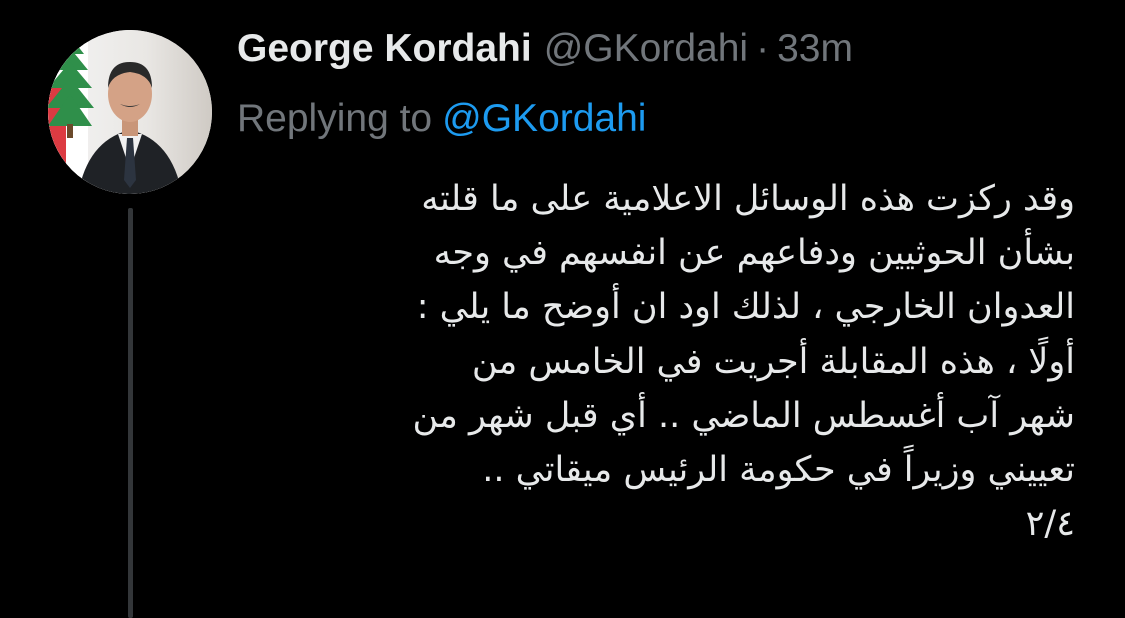  I want to click on avatar-image, so click(130, 112).